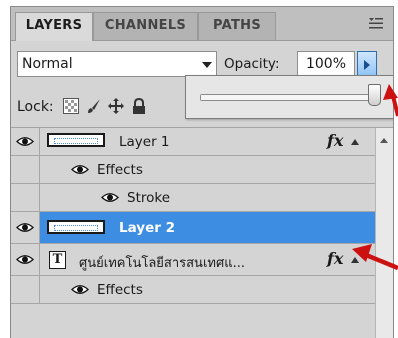  I want to click on effect-name: Stroke, so click(149, 198).